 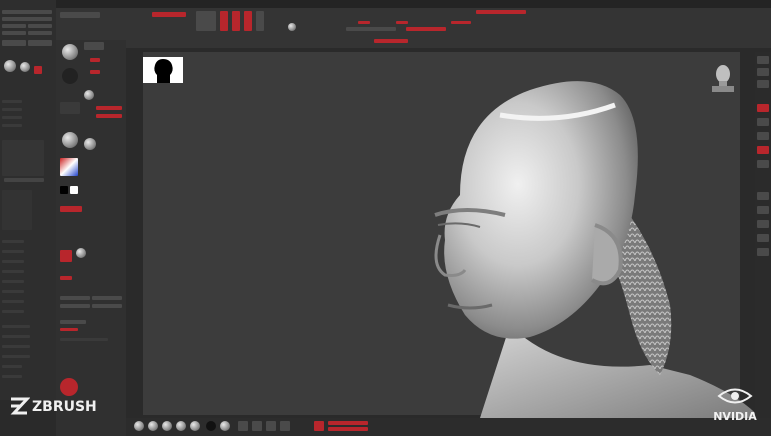 I want to click on alpha-slot, so click(x=70, y=108).